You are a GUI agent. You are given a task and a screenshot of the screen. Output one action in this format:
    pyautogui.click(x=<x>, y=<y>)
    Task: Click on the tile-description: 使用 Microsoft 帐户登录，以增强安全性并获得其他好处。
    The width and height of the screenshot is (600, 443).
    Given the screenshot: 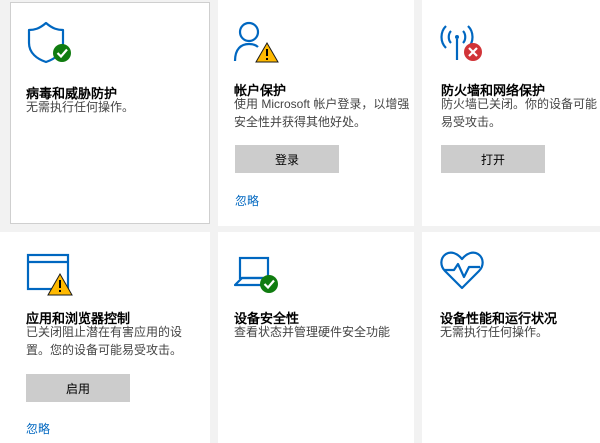 What is the action you would take?
    pyautogui.click(x=322, y=113)
    